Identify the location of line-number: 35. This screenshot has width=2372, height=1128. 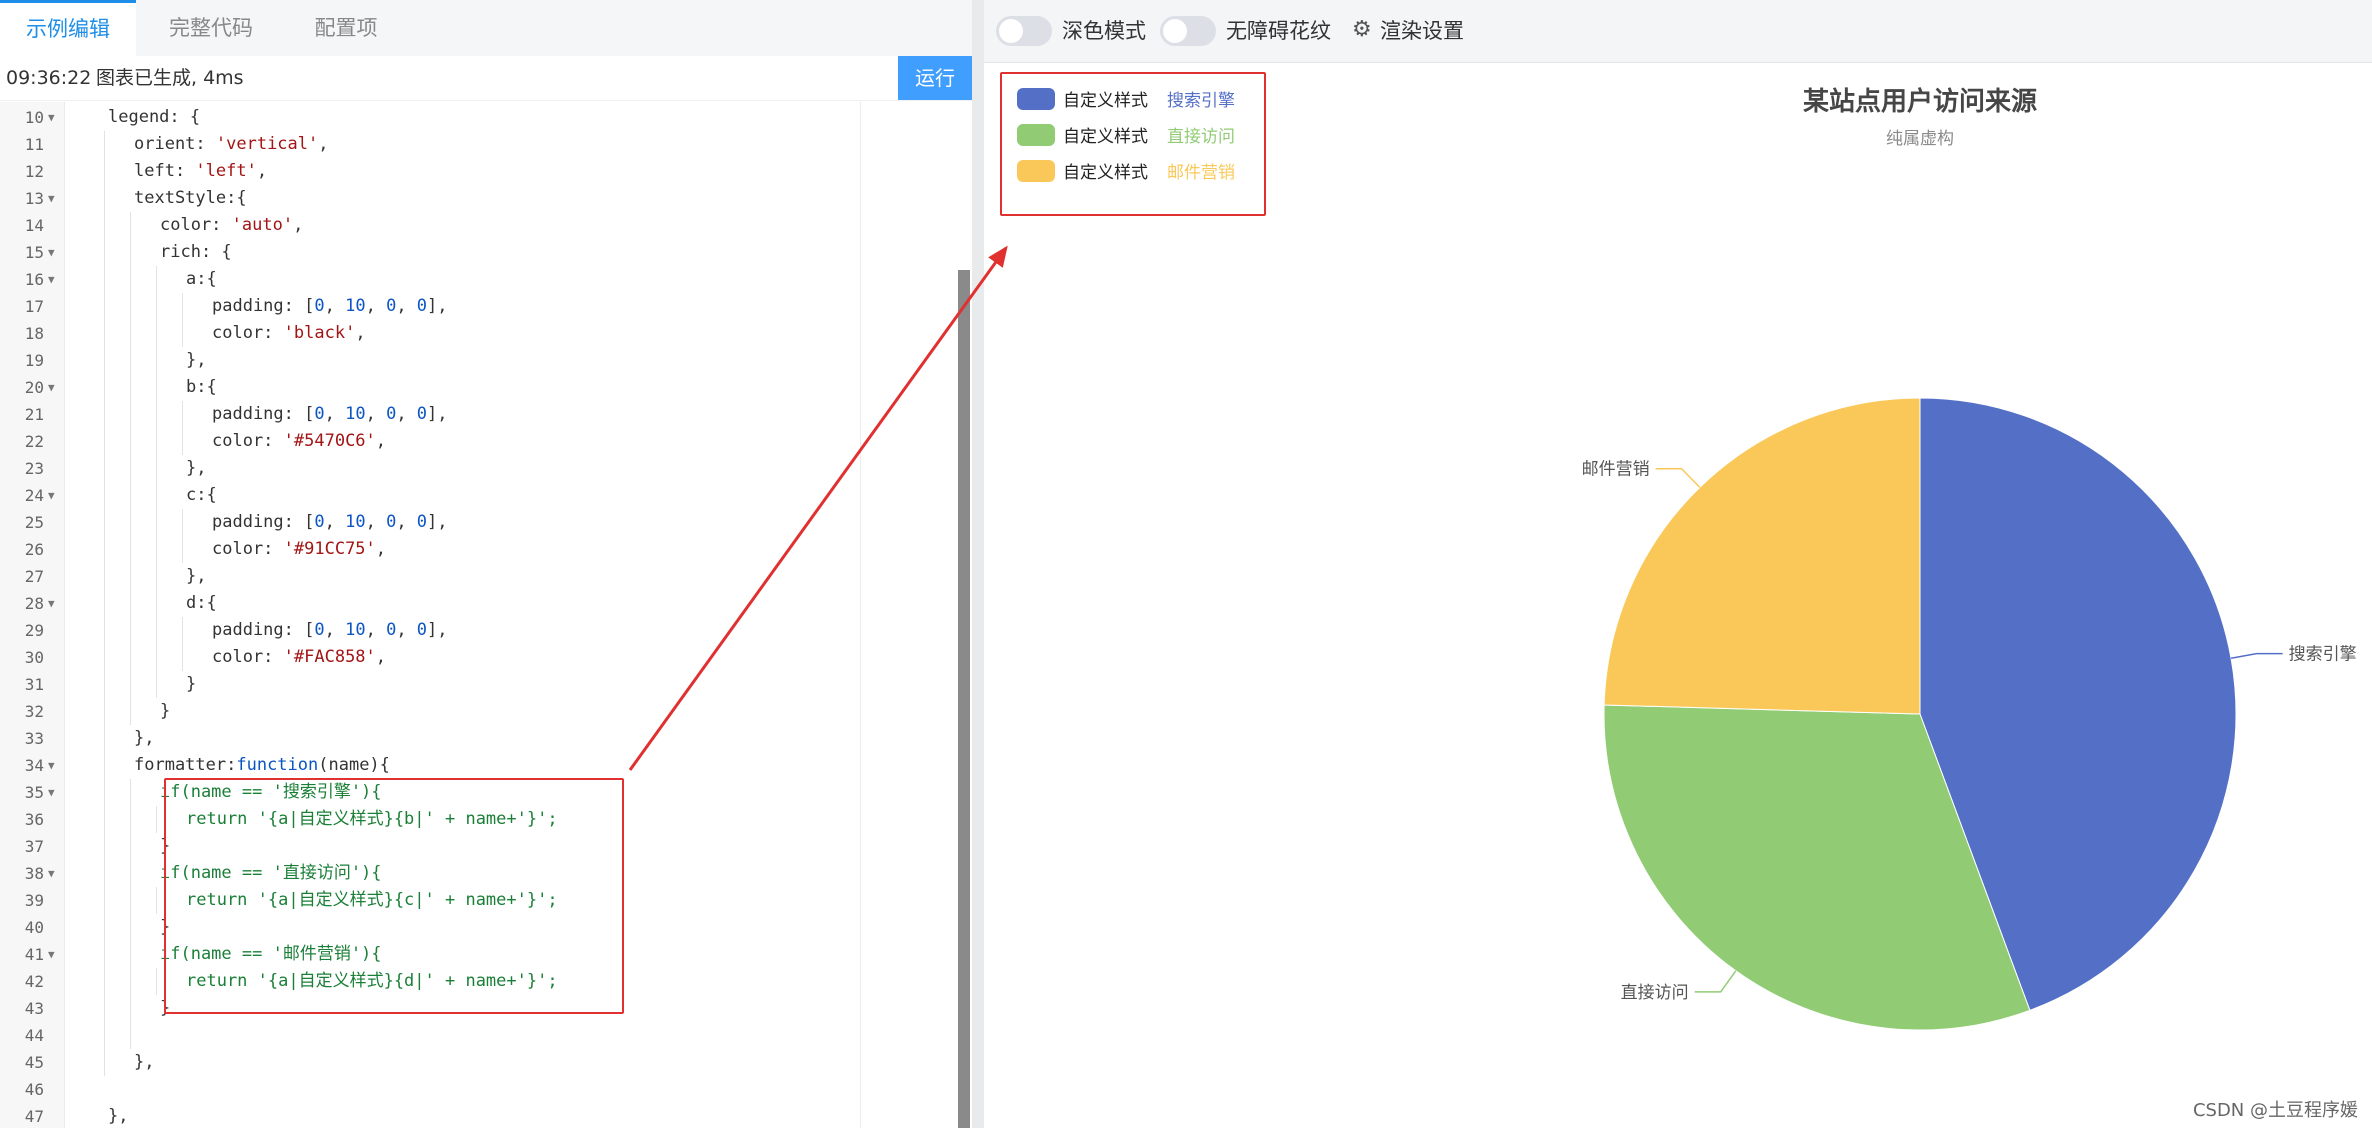
(34, 792).